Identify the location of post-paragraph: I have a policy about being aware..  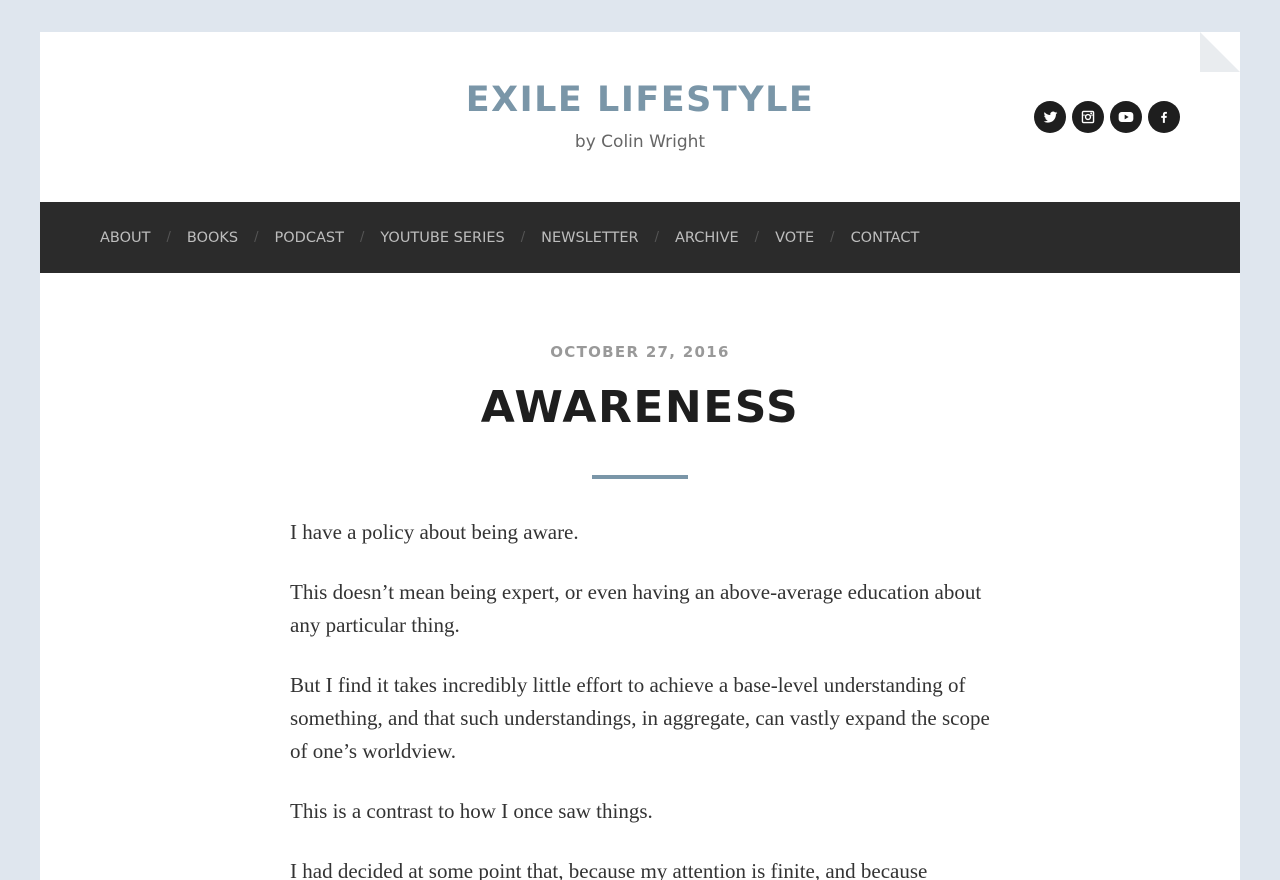
(434, 532).